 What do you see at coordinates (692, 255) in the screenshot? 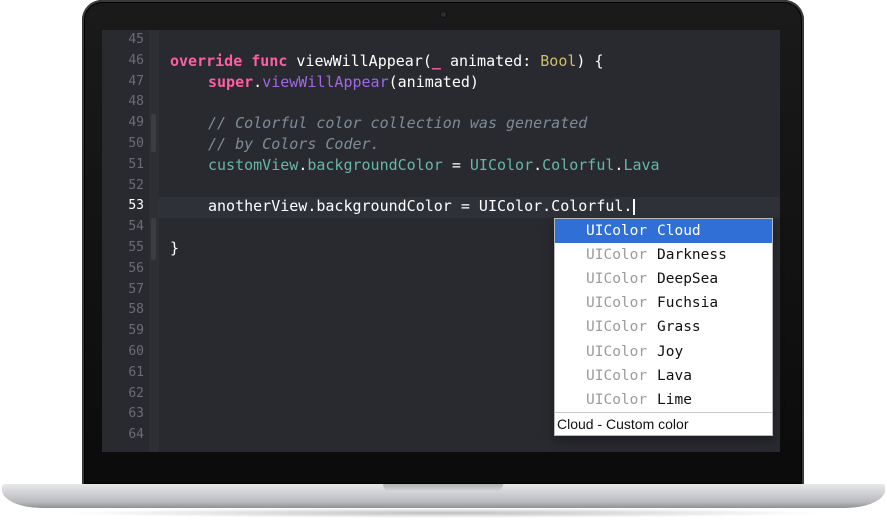
I see `completion-name: Darkness` at bounding box center [692, 255].